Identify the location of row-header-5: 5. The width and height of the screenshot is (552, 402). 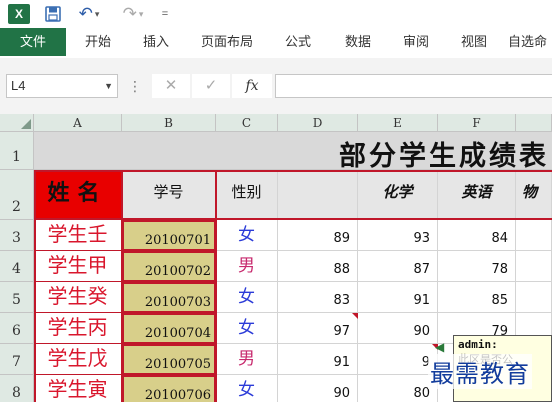
(17, 297).